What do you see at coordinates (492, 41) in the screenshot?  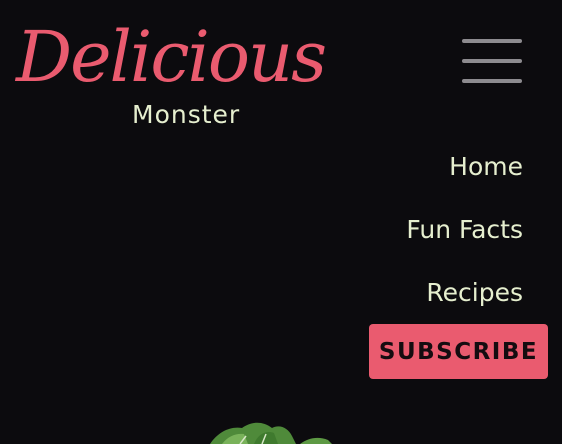 I see `menu-bar-top` at bounding box center [492, 41].